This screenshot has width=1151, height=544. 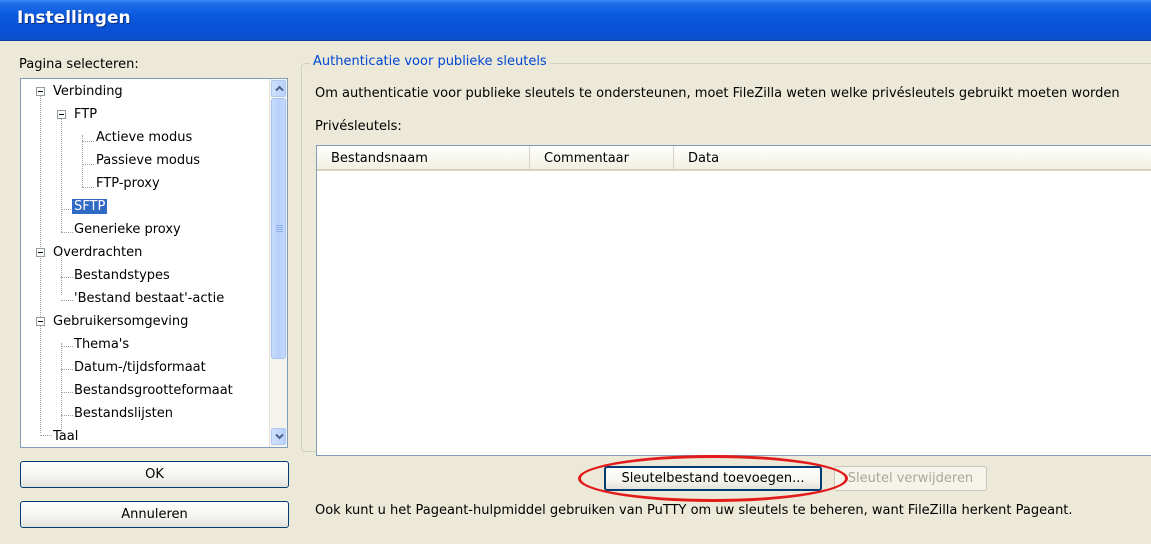 I want to click on chevron-up-icon, so click(x=279, y=88).